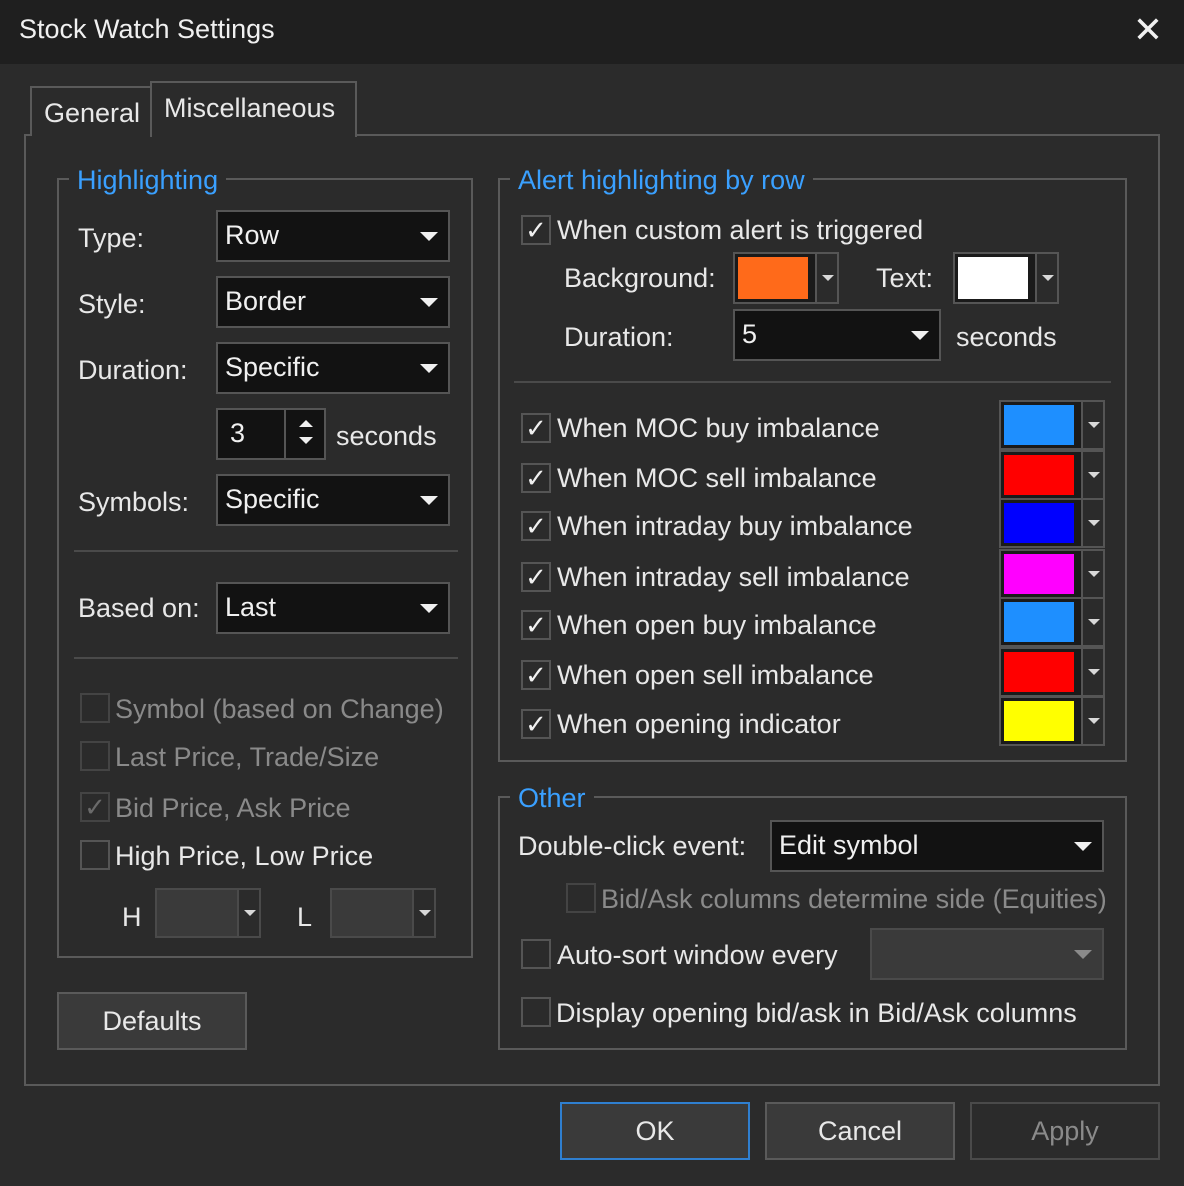 The width and height of the screenshot is (1184, 1186). Describe the element at coordinates (132, 917) in the screenshot. I see `h-label: H` at that location.